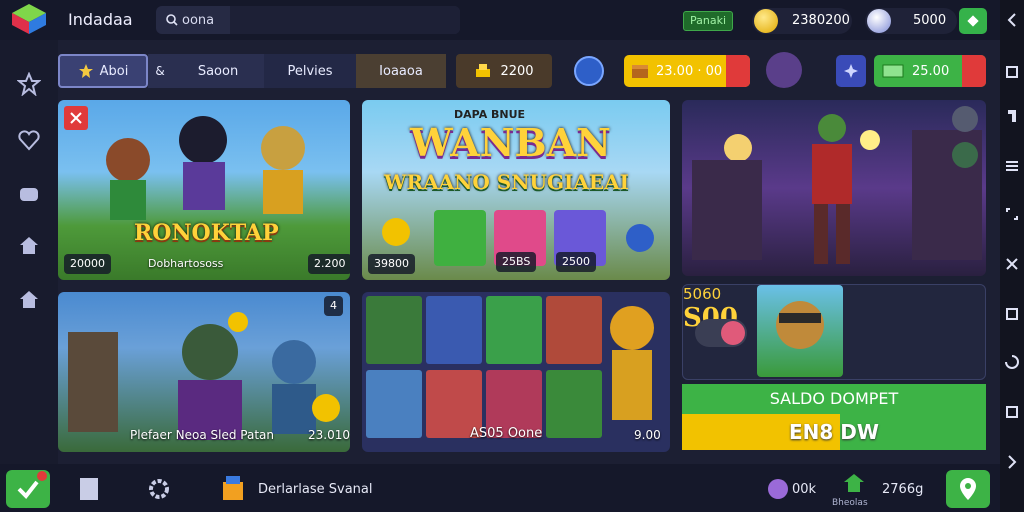  What do you see at coordinates (159, 489) in the screenshot?
I see `gear-icon` at bounding box center [159, 489].